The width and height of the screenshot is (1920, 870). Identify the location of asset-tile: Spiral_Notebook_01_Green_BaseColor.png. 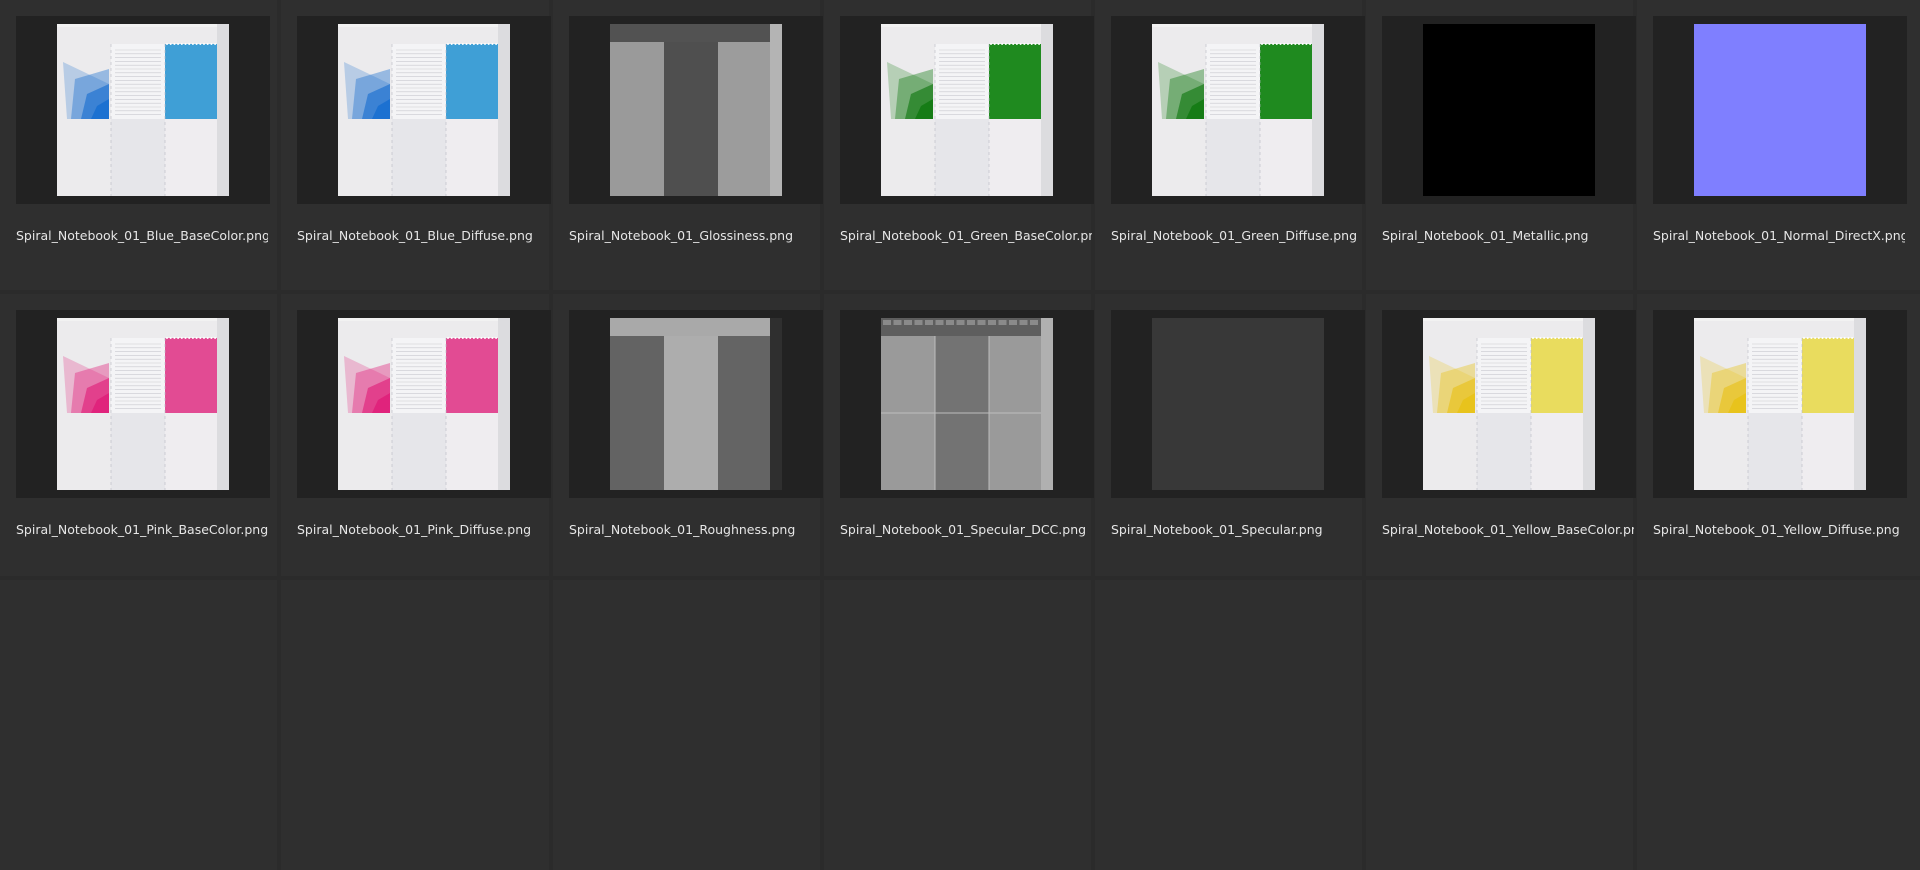
(959, 145).